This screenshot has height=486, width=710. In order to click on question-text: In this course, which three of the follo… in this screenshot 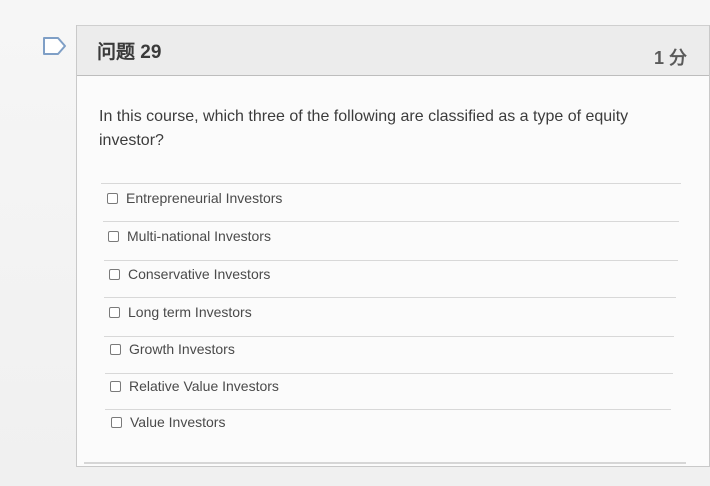, I will do `click(364, 128)`.